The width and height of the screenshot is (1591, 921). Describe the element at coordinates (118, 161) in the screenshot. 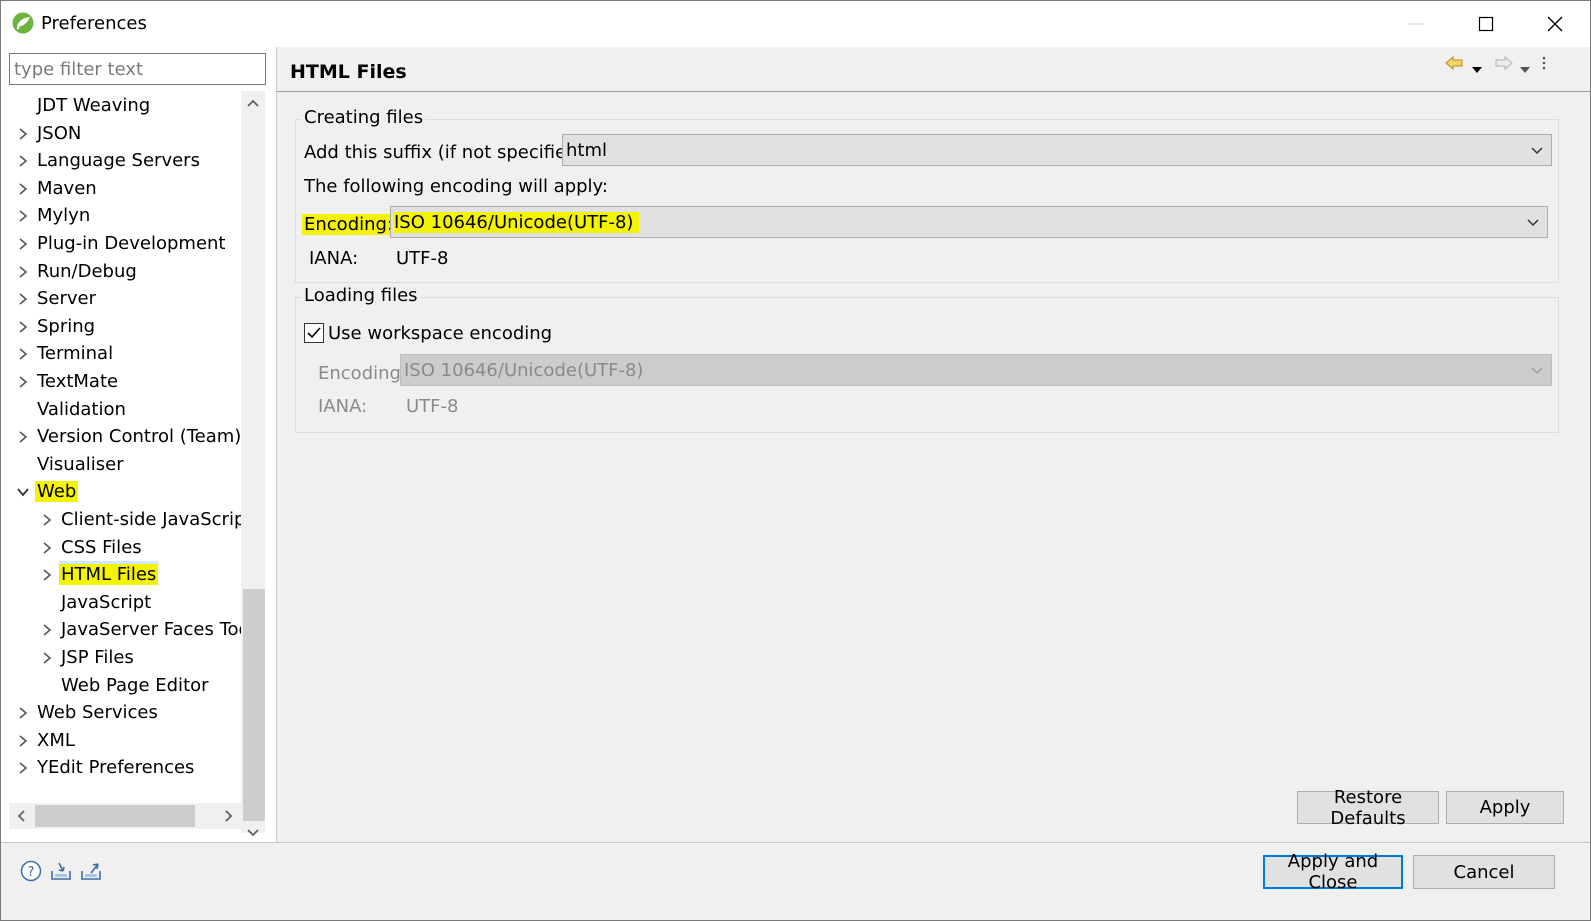

I see `tree-item-label: Language Servers` at that location.